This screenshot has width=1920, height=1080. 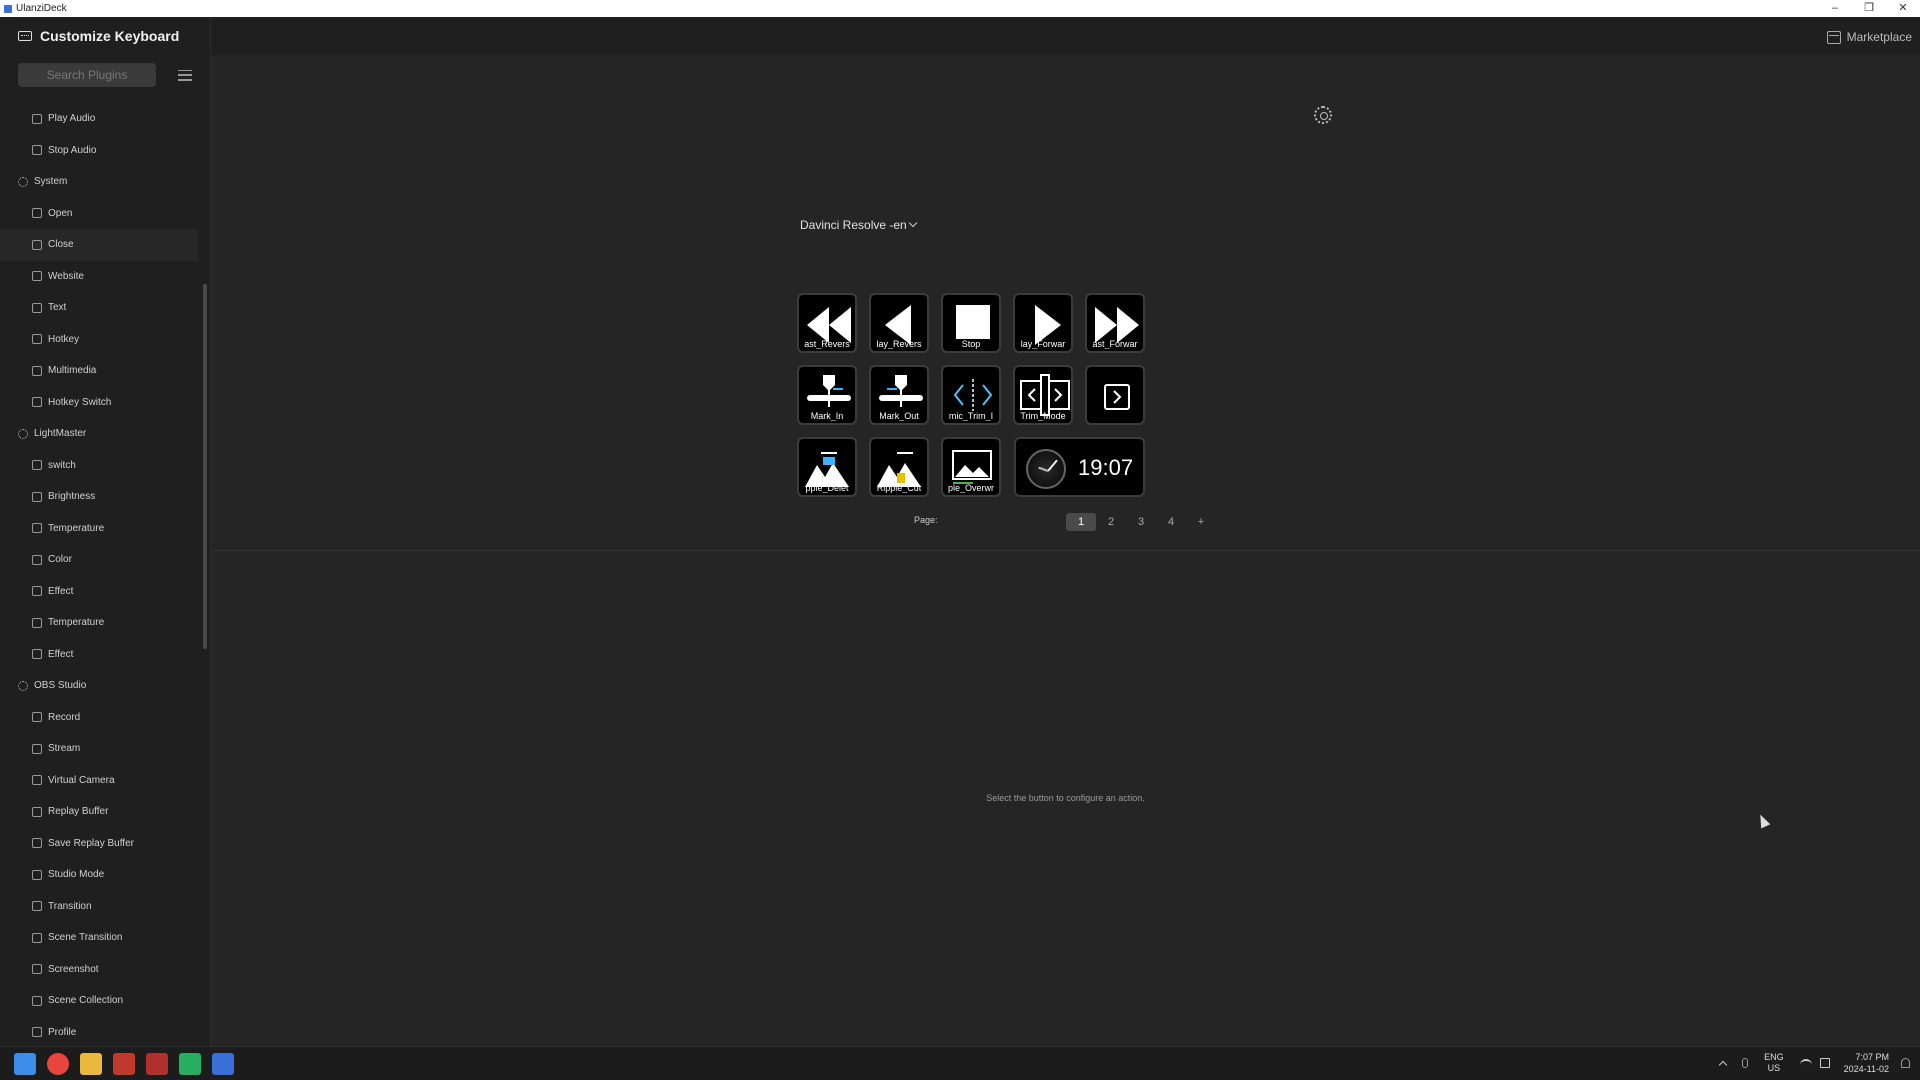 I want to click on sidebar-item: Scene Transition, so click(x=105, y=938).